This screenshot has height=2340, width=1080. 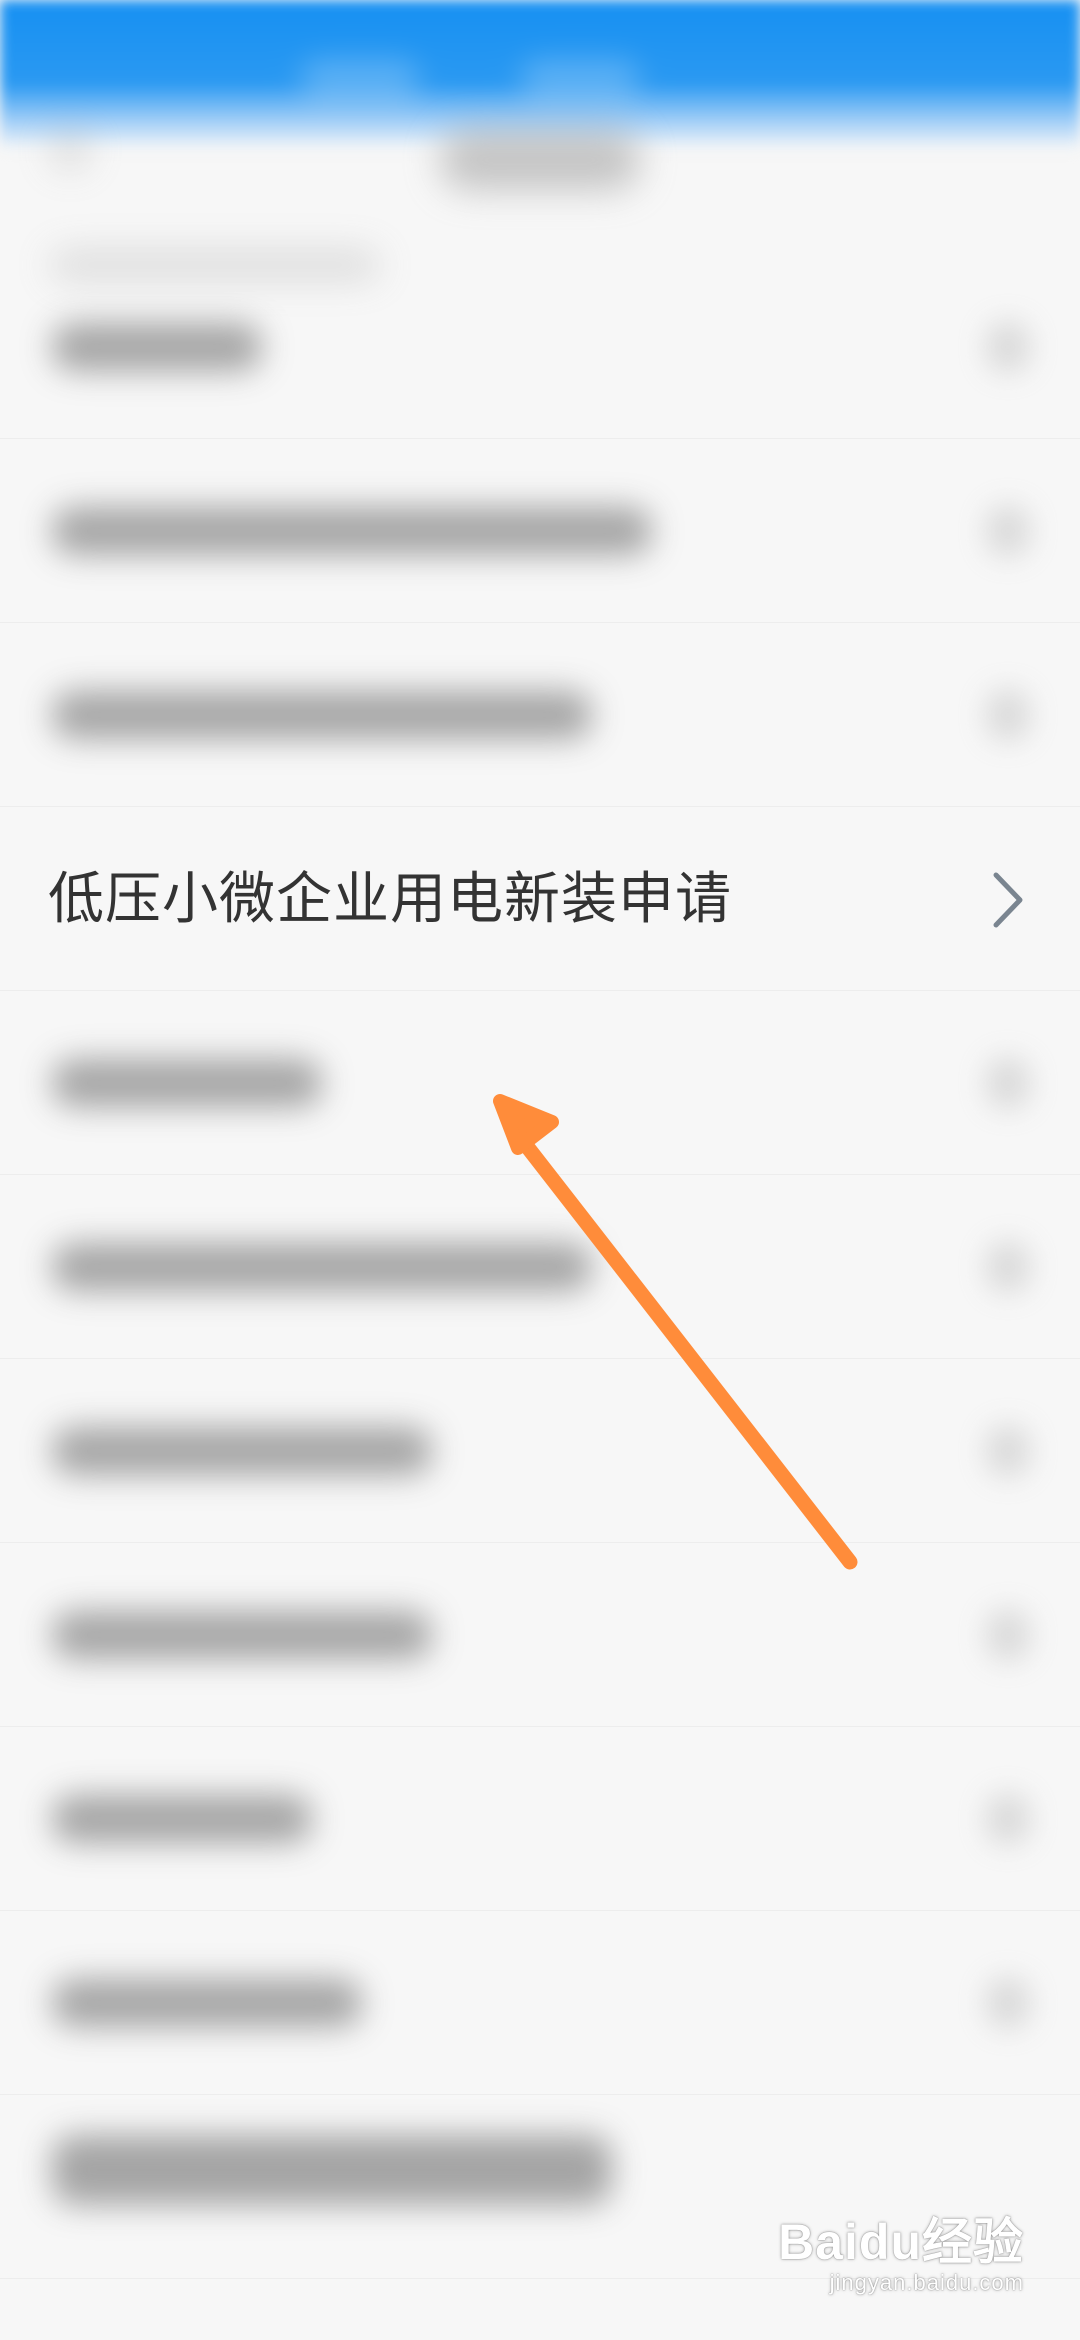 I want to click on blurred-tab, so click(x=540, y=160).